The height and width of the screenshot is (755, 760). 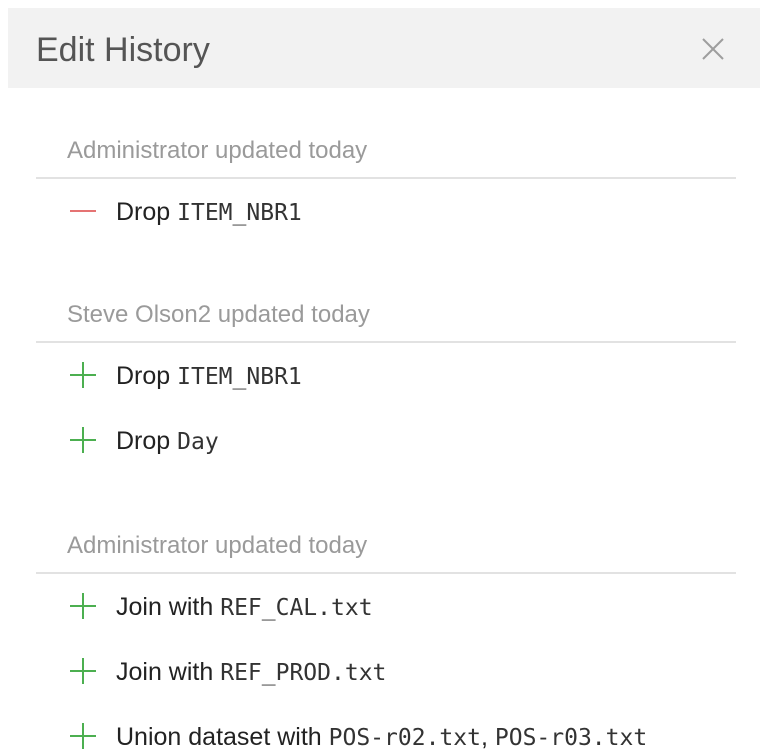 What do you see at coordinates (219, 737) in the screenshot?
I see `entry-verb: Union dataset with` at bounding box center [219, 737].